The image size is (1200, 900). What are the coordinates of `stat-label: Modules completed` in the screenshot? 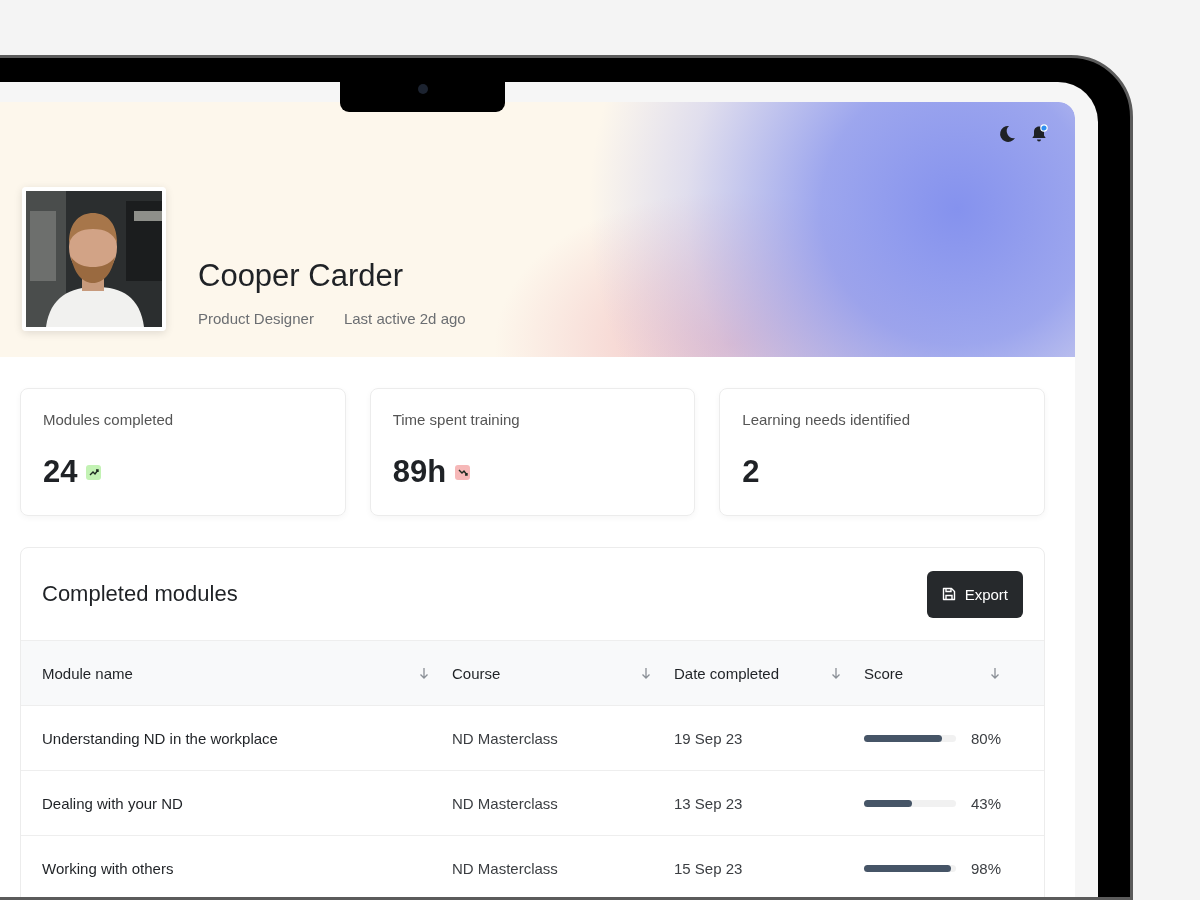 It's located at (109, 419).